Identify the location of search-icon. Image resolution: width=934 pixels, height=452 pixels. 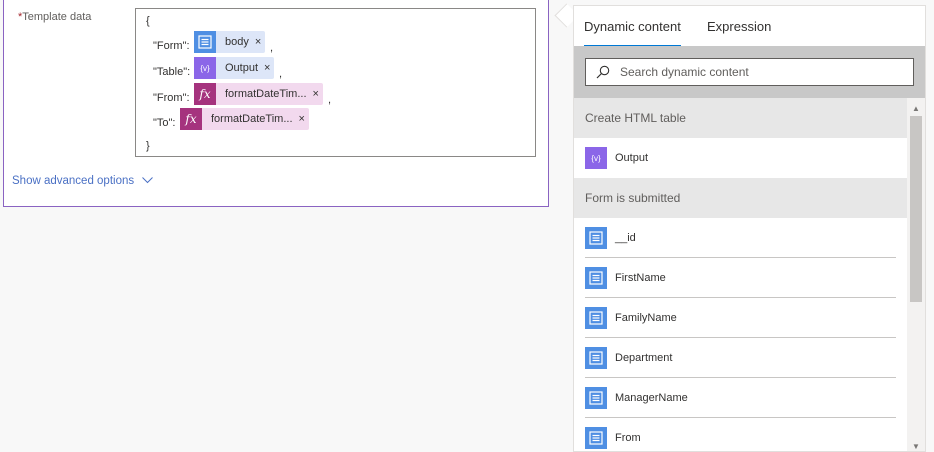
(603, 72).